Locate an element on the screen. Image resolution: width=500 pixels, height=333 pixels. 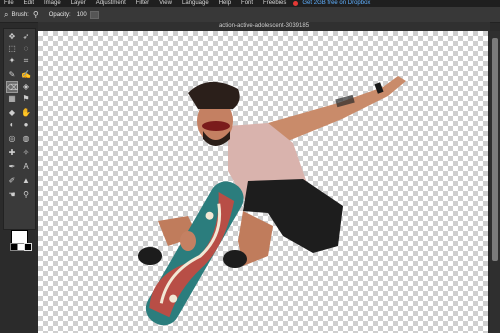
brush-label: Brush: is located at coordinates (20, 14).